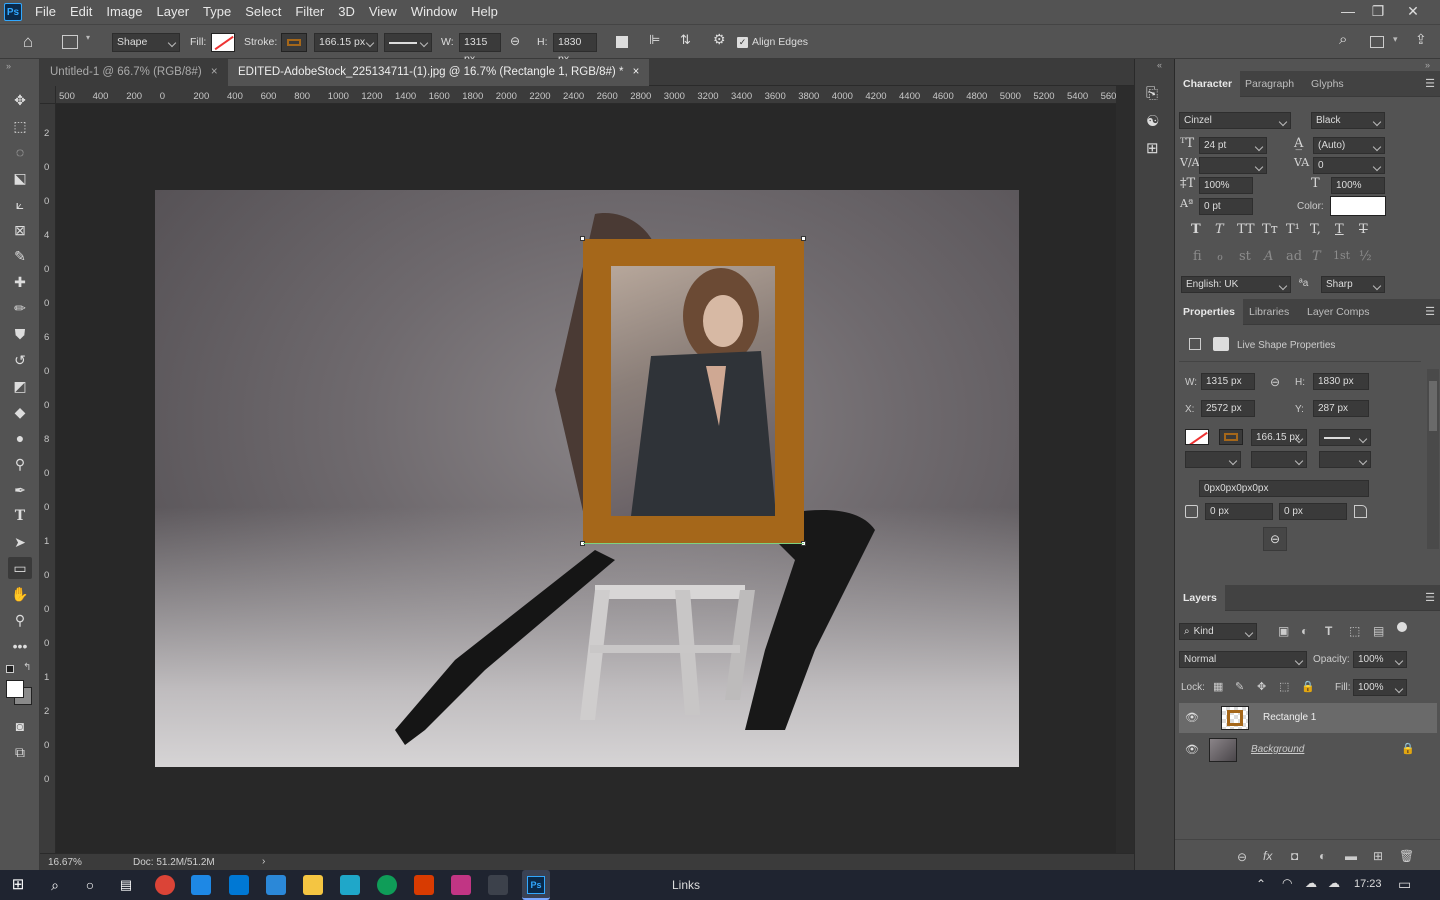  I want to click on collapse-toolbar-icon: », so click(8, 66).